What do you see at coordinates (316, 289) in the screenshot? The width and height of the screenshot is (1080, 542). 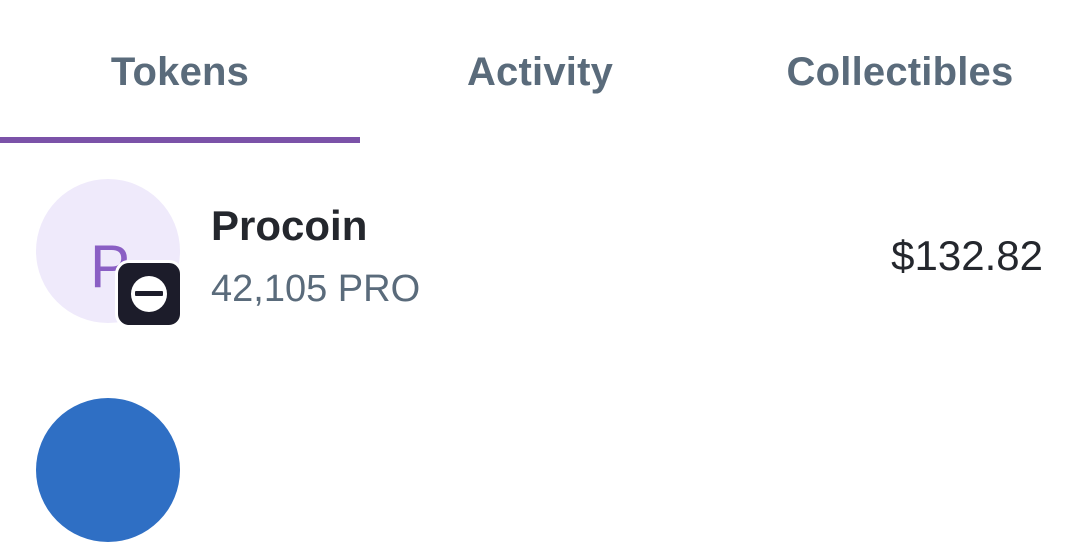 I see `token-amount: 42,105 PRO` at bounding box center [316, 289].